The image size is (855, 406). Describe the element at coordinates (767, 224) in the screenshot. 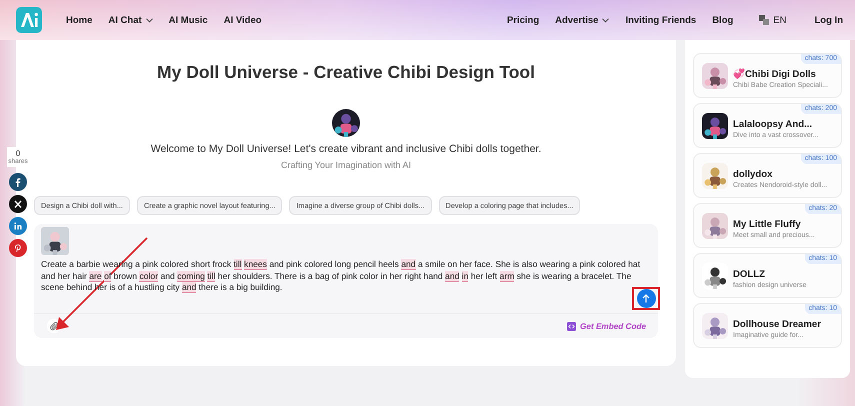

I see `tool-name: My Little Fluffy` at that location.